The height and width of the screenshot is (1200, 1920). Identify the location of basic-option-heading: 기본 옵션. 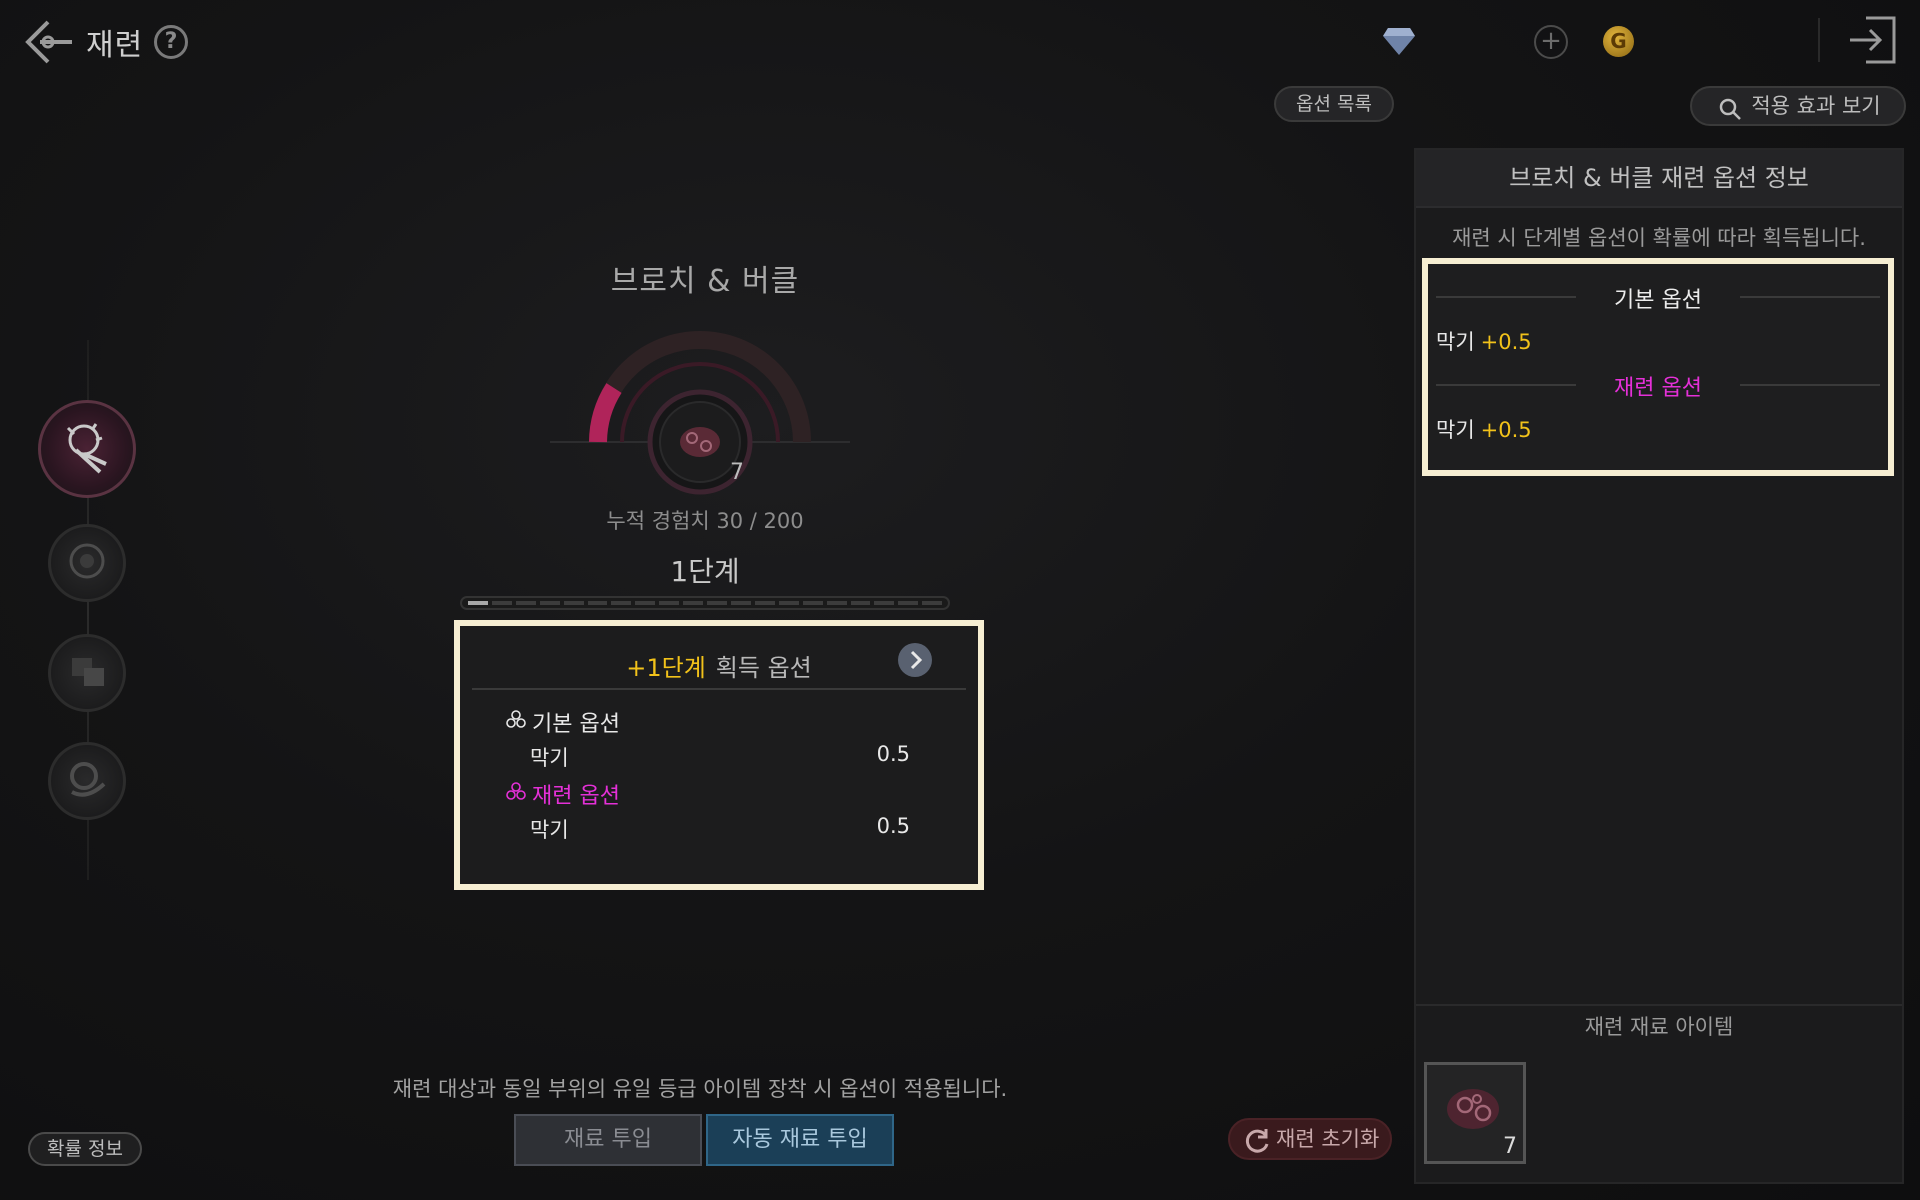
(563, 722).